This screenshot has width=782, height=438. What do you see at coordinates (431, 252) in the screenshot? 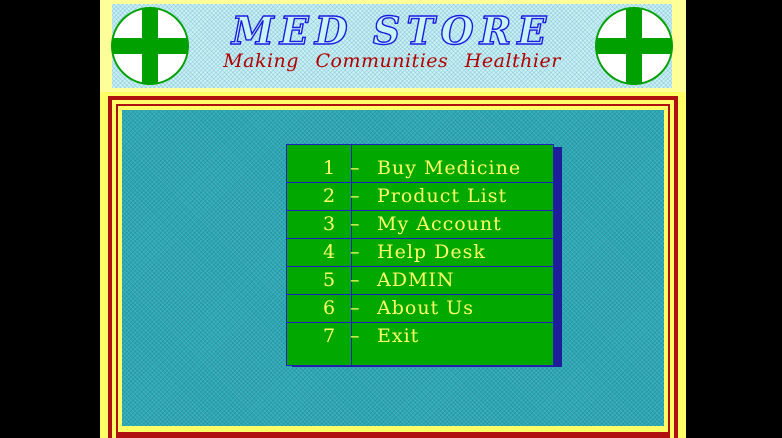
I see `menu-item-label: Help Desk` at bounding box center [431, 252].